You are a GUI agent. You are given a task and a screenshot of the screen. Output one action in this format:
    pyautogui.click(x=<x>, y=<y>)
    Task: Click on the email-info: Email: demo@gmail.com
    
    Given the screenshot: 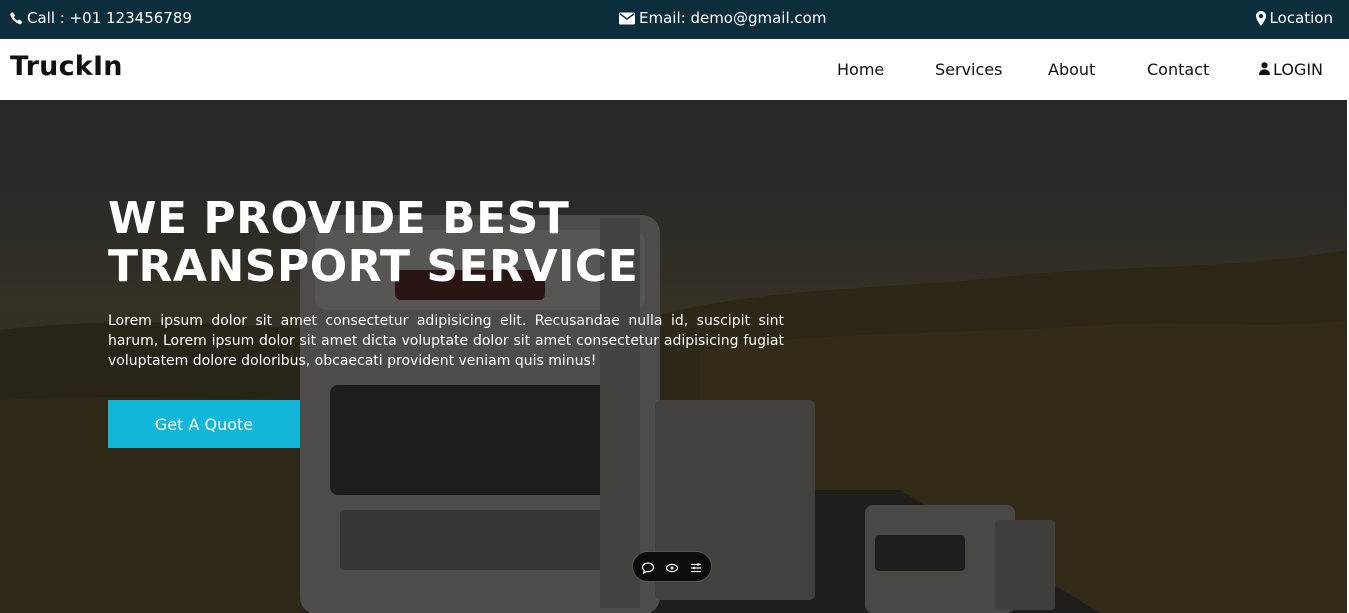 What is the action you would take?
    pyautogui.click(x=722, y=18)
    